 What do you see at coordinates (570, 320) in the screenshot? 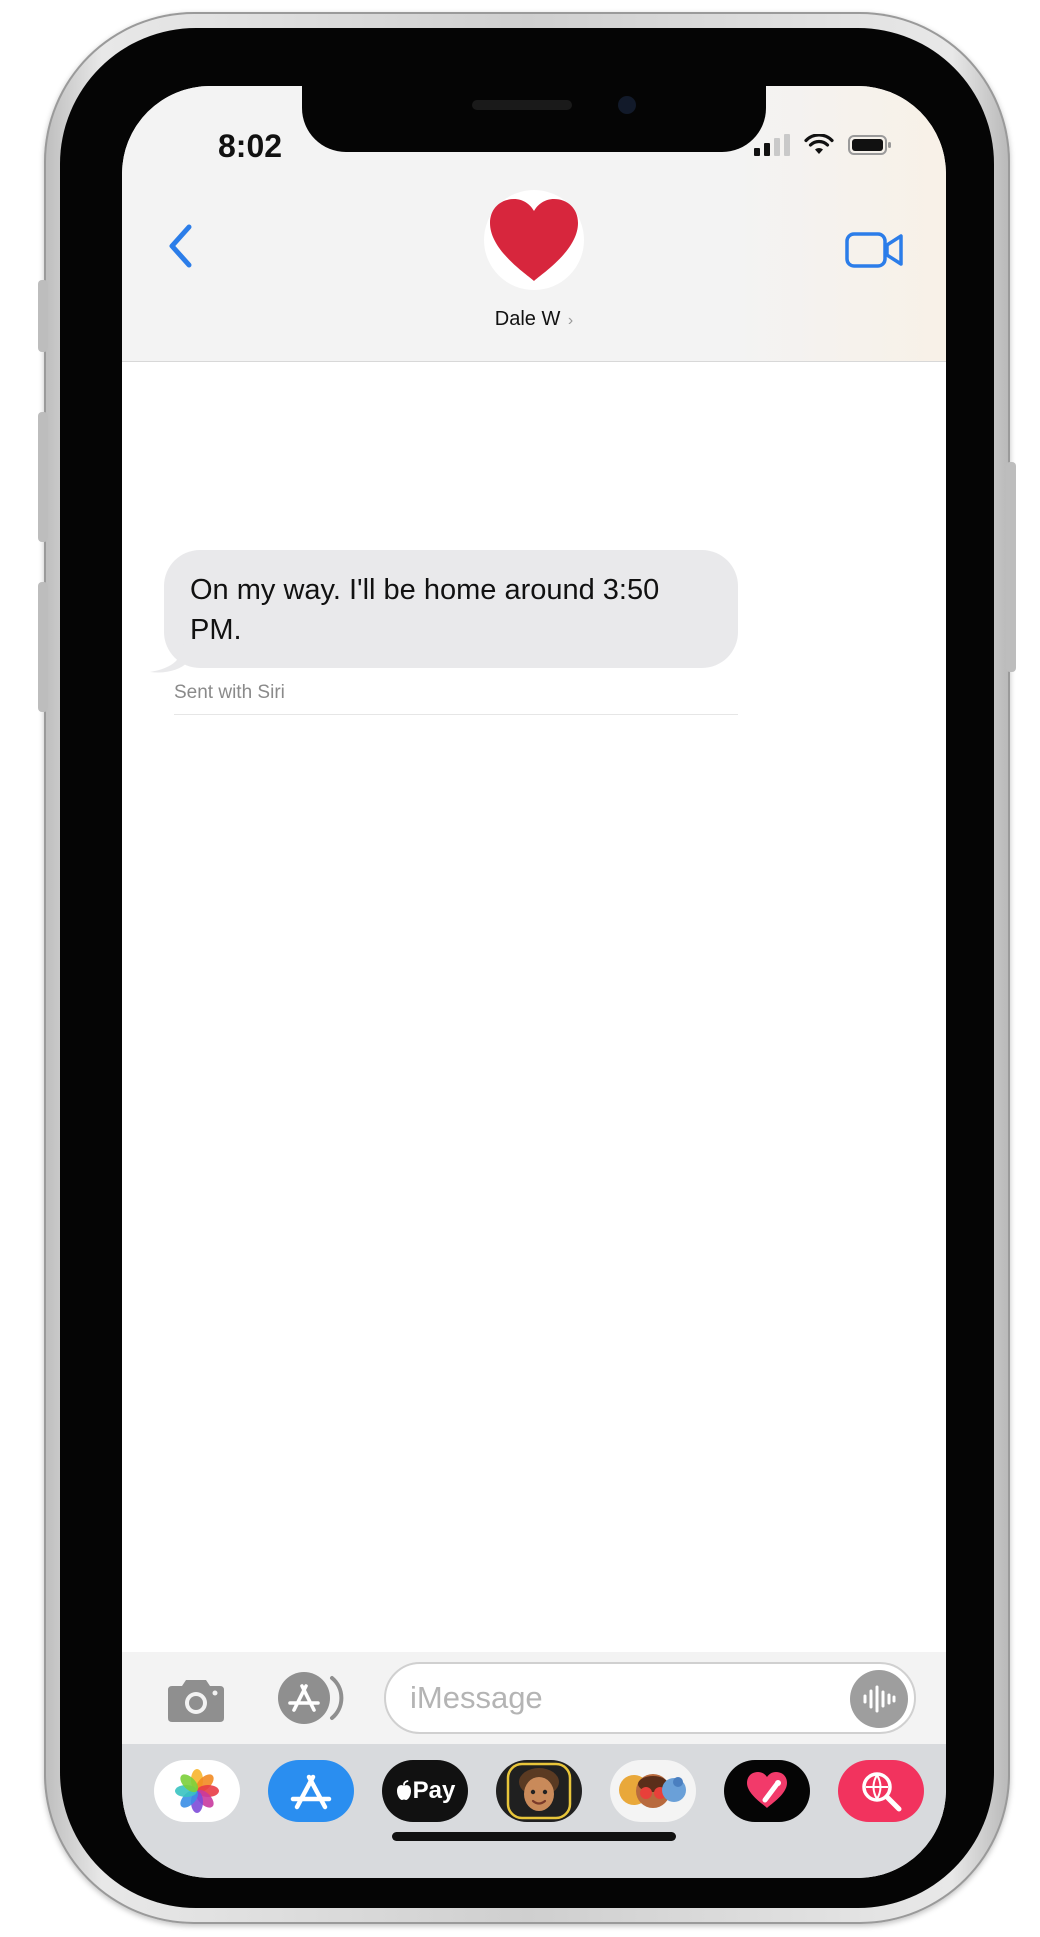
I see `contact-chevron-icon: ›` at bounding box center [570, 320].